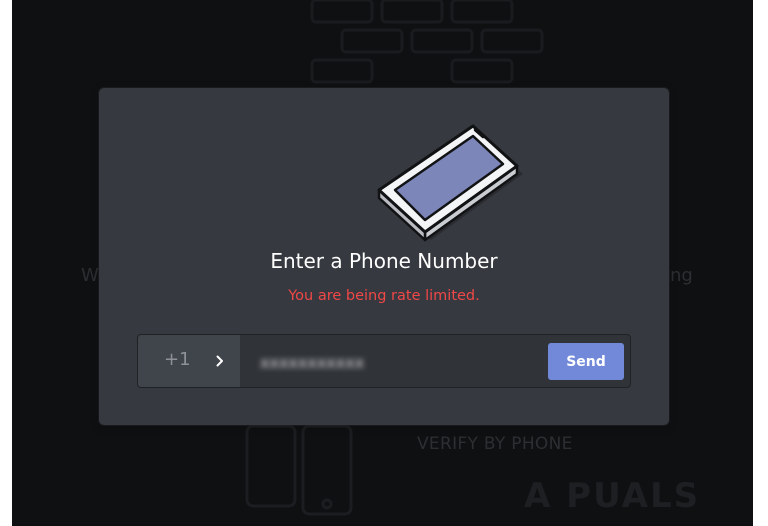 The image size is (768, 526). I want to click on country-code-selector: +1, so click(189, 361).